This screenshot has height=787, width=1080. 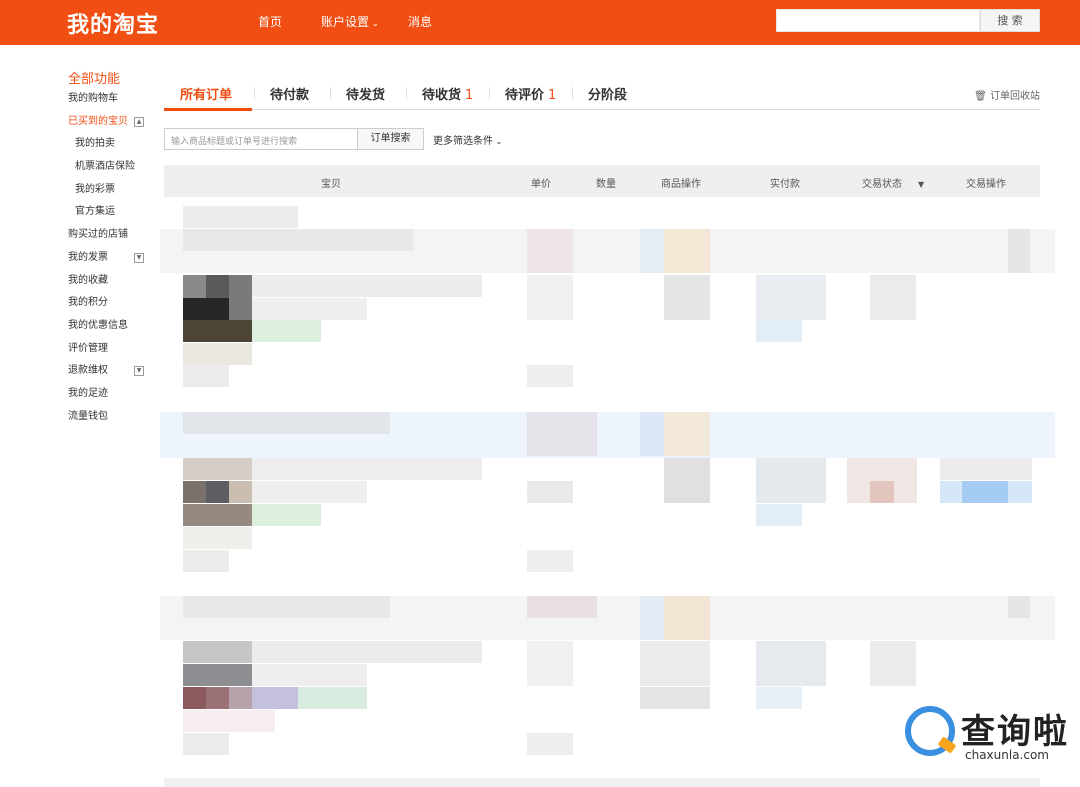 What do you see at coordinates (108, 281) in the screenshot?
I see `sidebar-item-favorites: 我的收藏` at bounding box center [108, 281].